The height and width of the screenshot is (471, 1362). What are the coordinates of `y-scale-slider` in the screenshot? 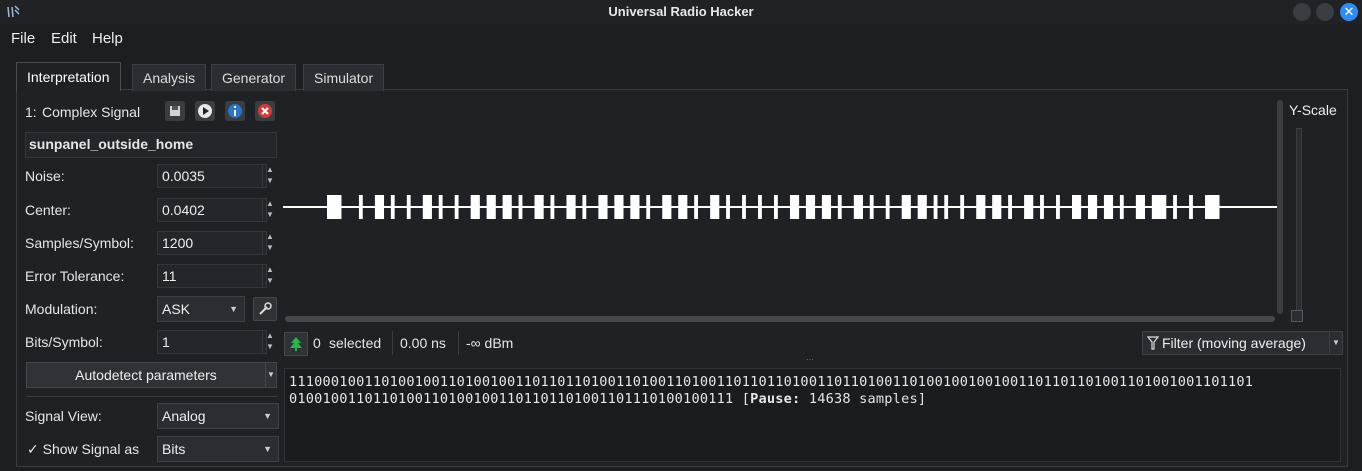 It's located at (1299, 221).